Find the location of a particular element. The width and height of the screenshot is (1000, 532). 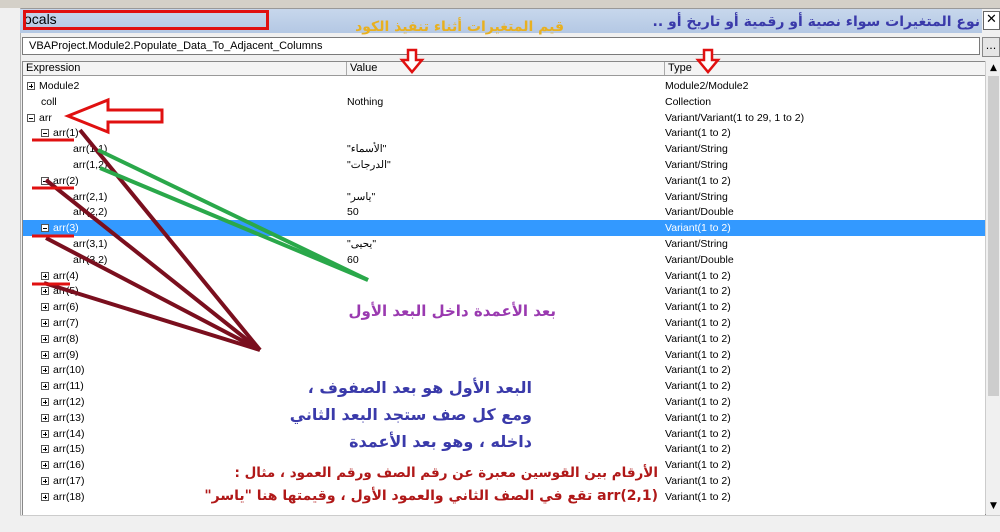

table-row: arr(2,1) "ياسر" Variant/String is located at coordinates (504, 197).